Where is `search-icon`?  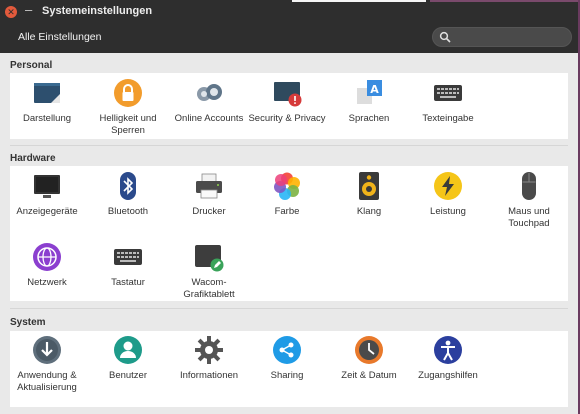
search-icon is located at coordinates (445, 37).